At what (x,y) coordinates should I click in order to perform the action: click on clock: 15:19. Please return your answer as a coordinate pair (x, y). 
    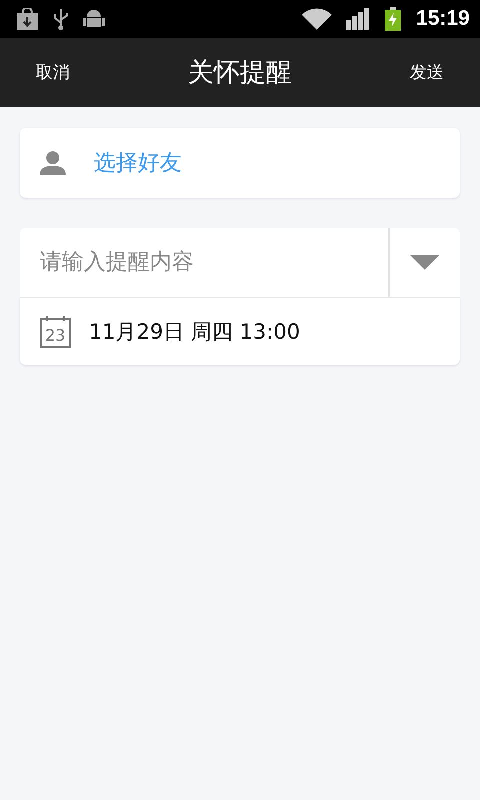
    Looking at the image, I should click on (443, 19).